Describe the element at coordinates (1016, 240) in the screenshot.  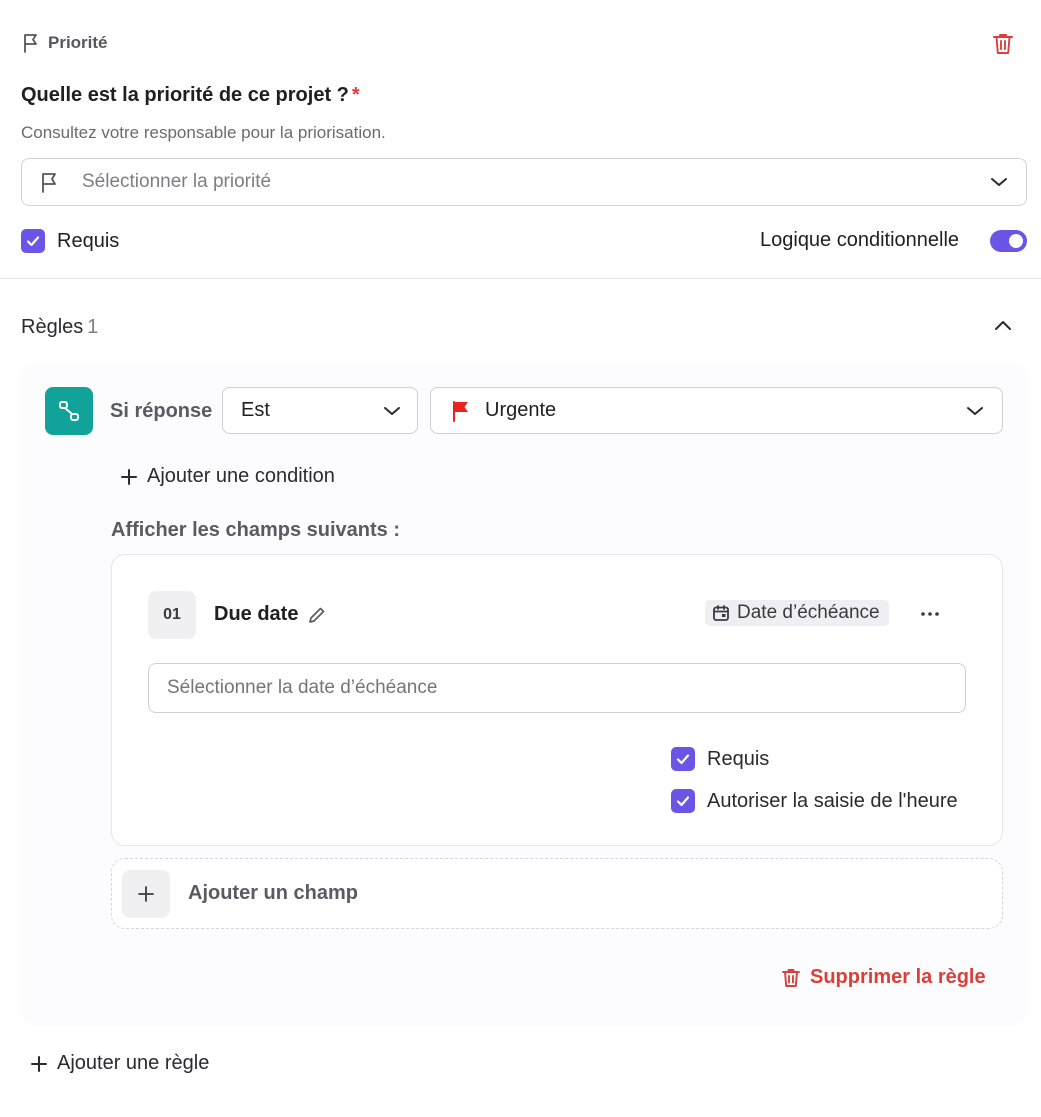
I see `toggle-knob` at that location.